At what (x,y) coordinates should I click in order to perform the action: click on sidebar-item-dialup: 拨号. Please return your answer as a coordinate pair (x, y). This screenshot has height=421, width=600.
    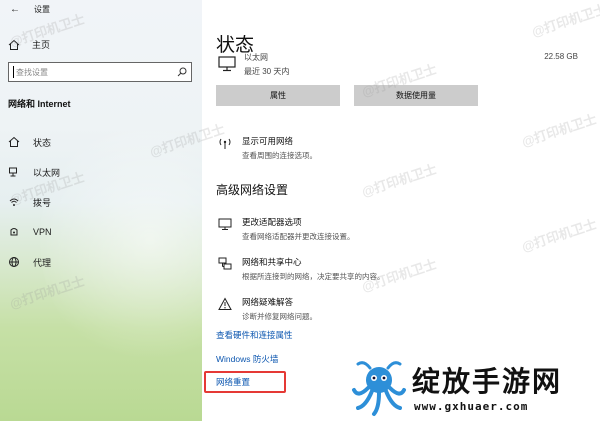
    Looking at the image, I should click on (101, 202).